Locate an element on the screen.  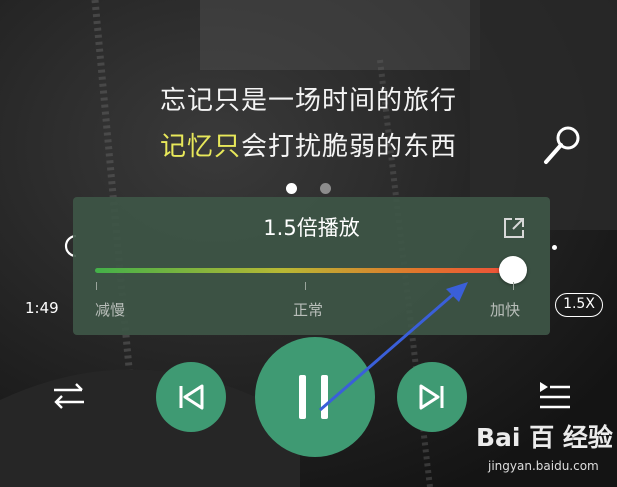
lyric-line-1: 忘记只是一场时间的旅行 is located at coordinates (308, 101).